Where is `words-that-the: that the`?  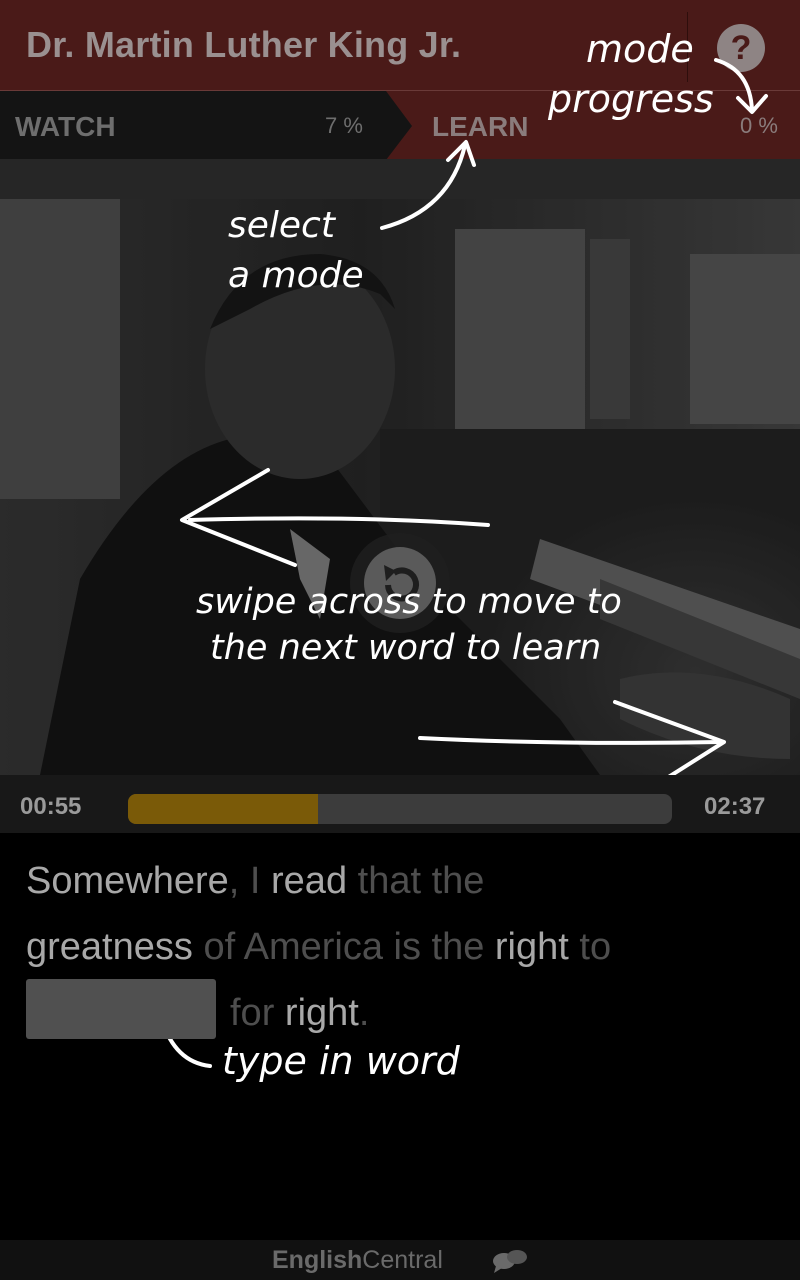 words-that-the: that the is located at coordinates (416, 881).